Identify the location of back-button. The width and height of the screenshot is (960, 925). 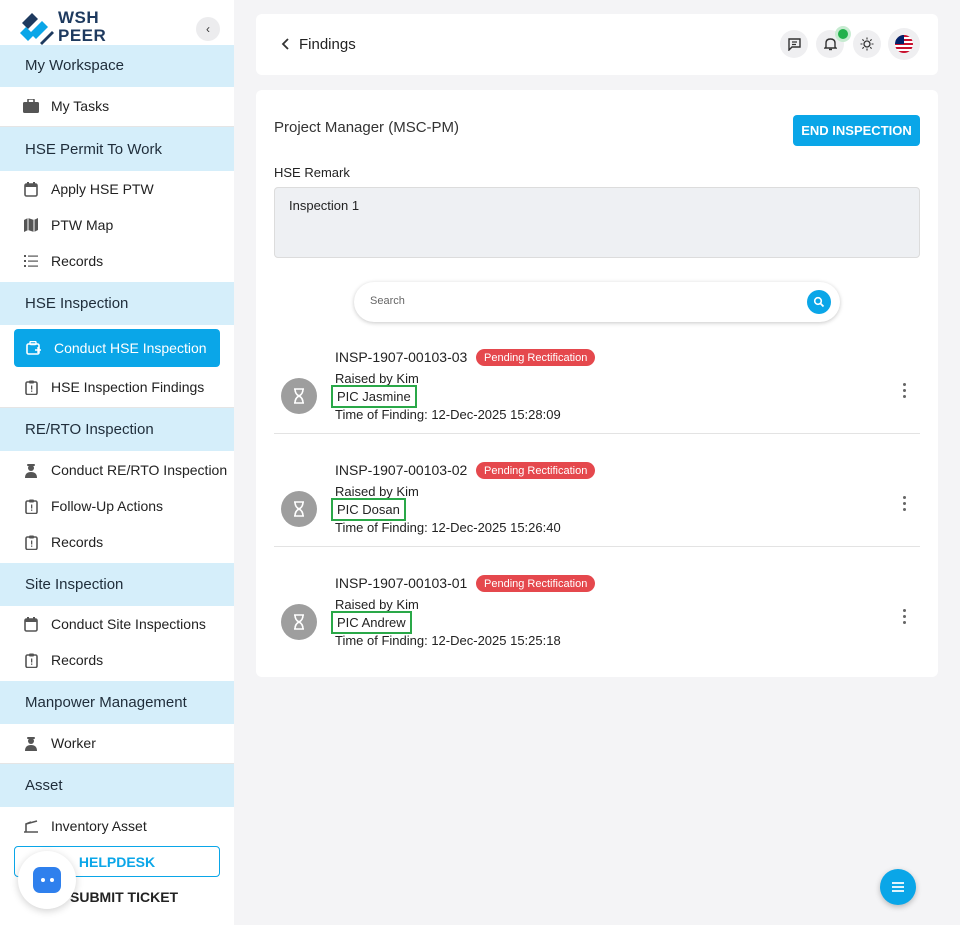
(285, 44).